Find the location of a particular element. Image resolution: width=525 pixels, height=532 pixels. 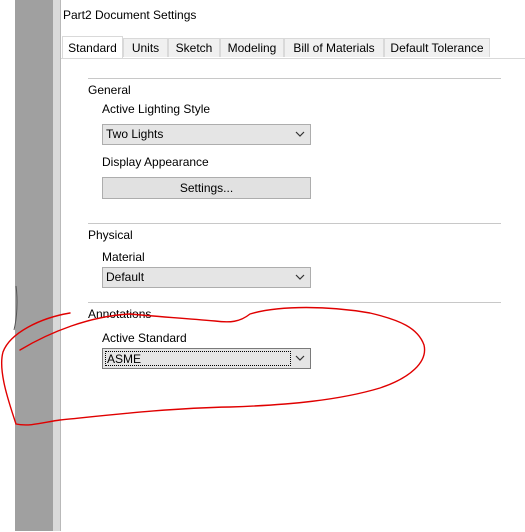

left-margin is located at coordinates (7, 265).